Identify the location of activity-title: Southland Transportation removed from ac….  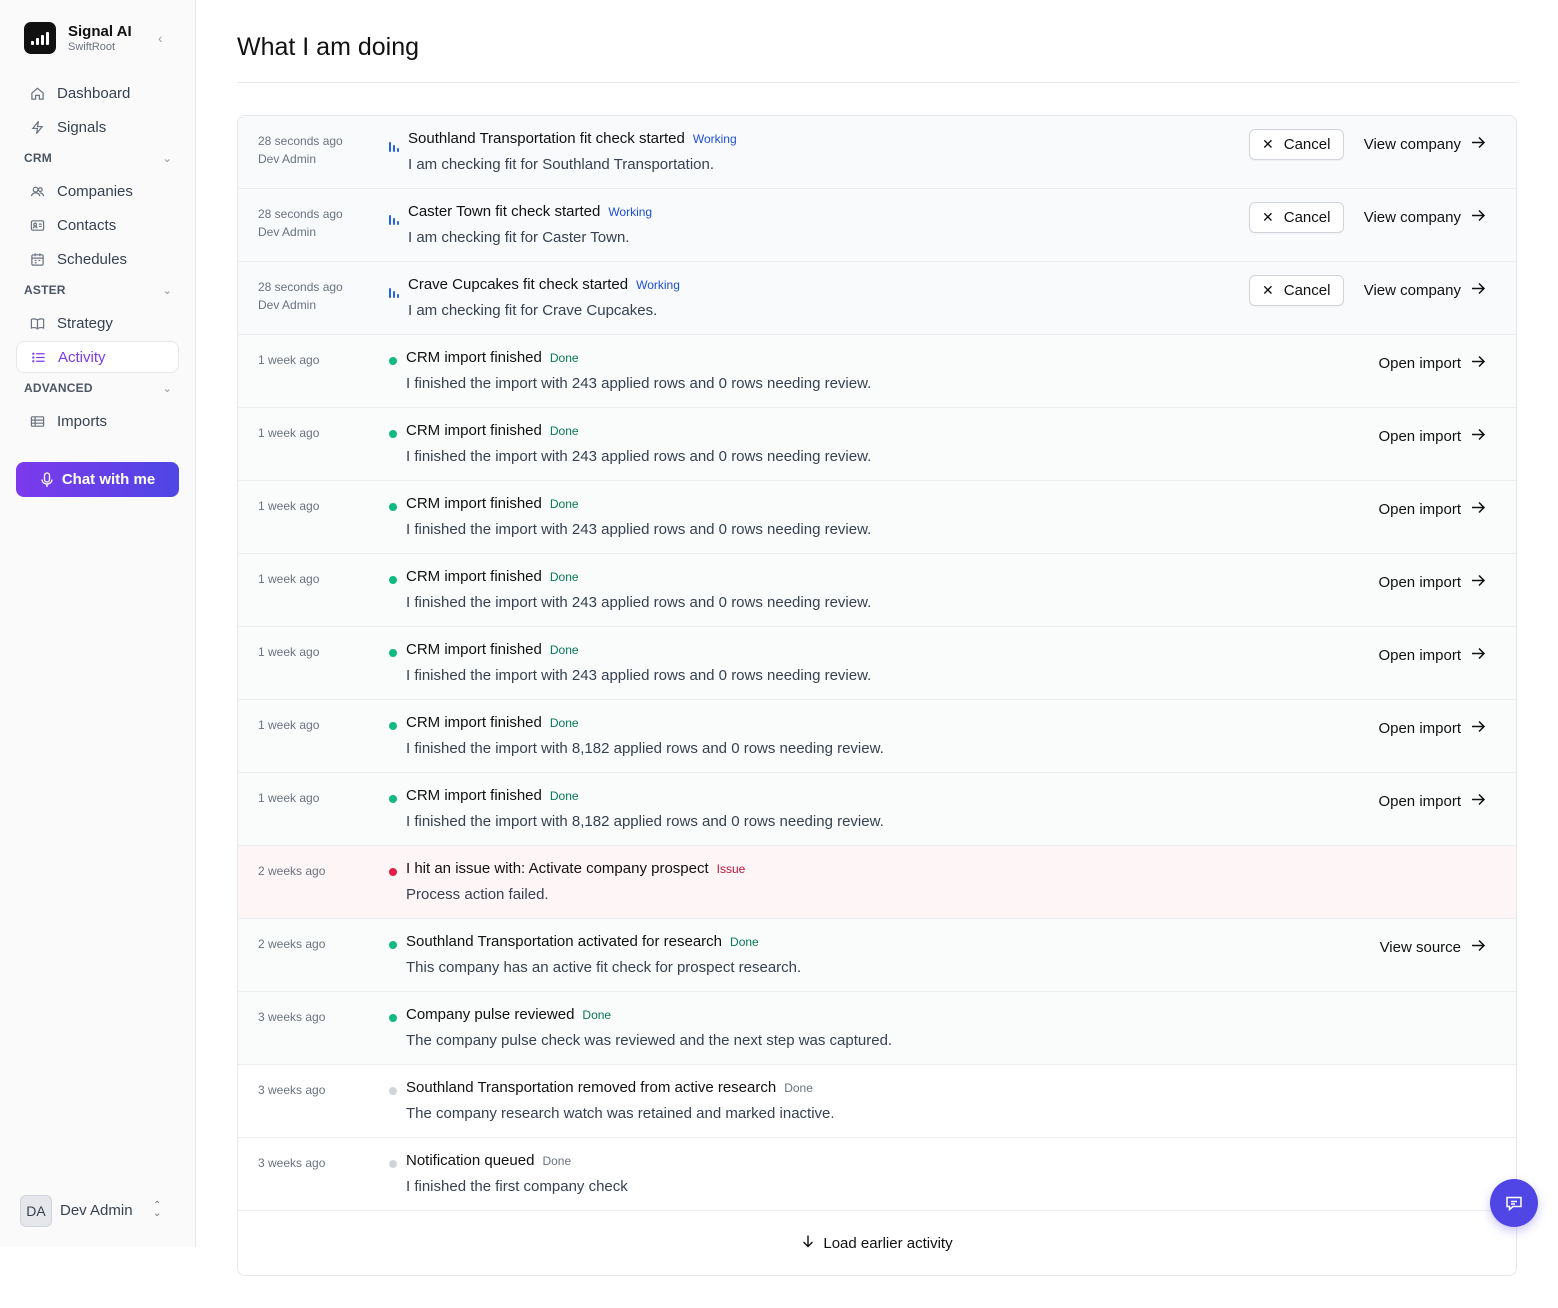
(591, 1087).